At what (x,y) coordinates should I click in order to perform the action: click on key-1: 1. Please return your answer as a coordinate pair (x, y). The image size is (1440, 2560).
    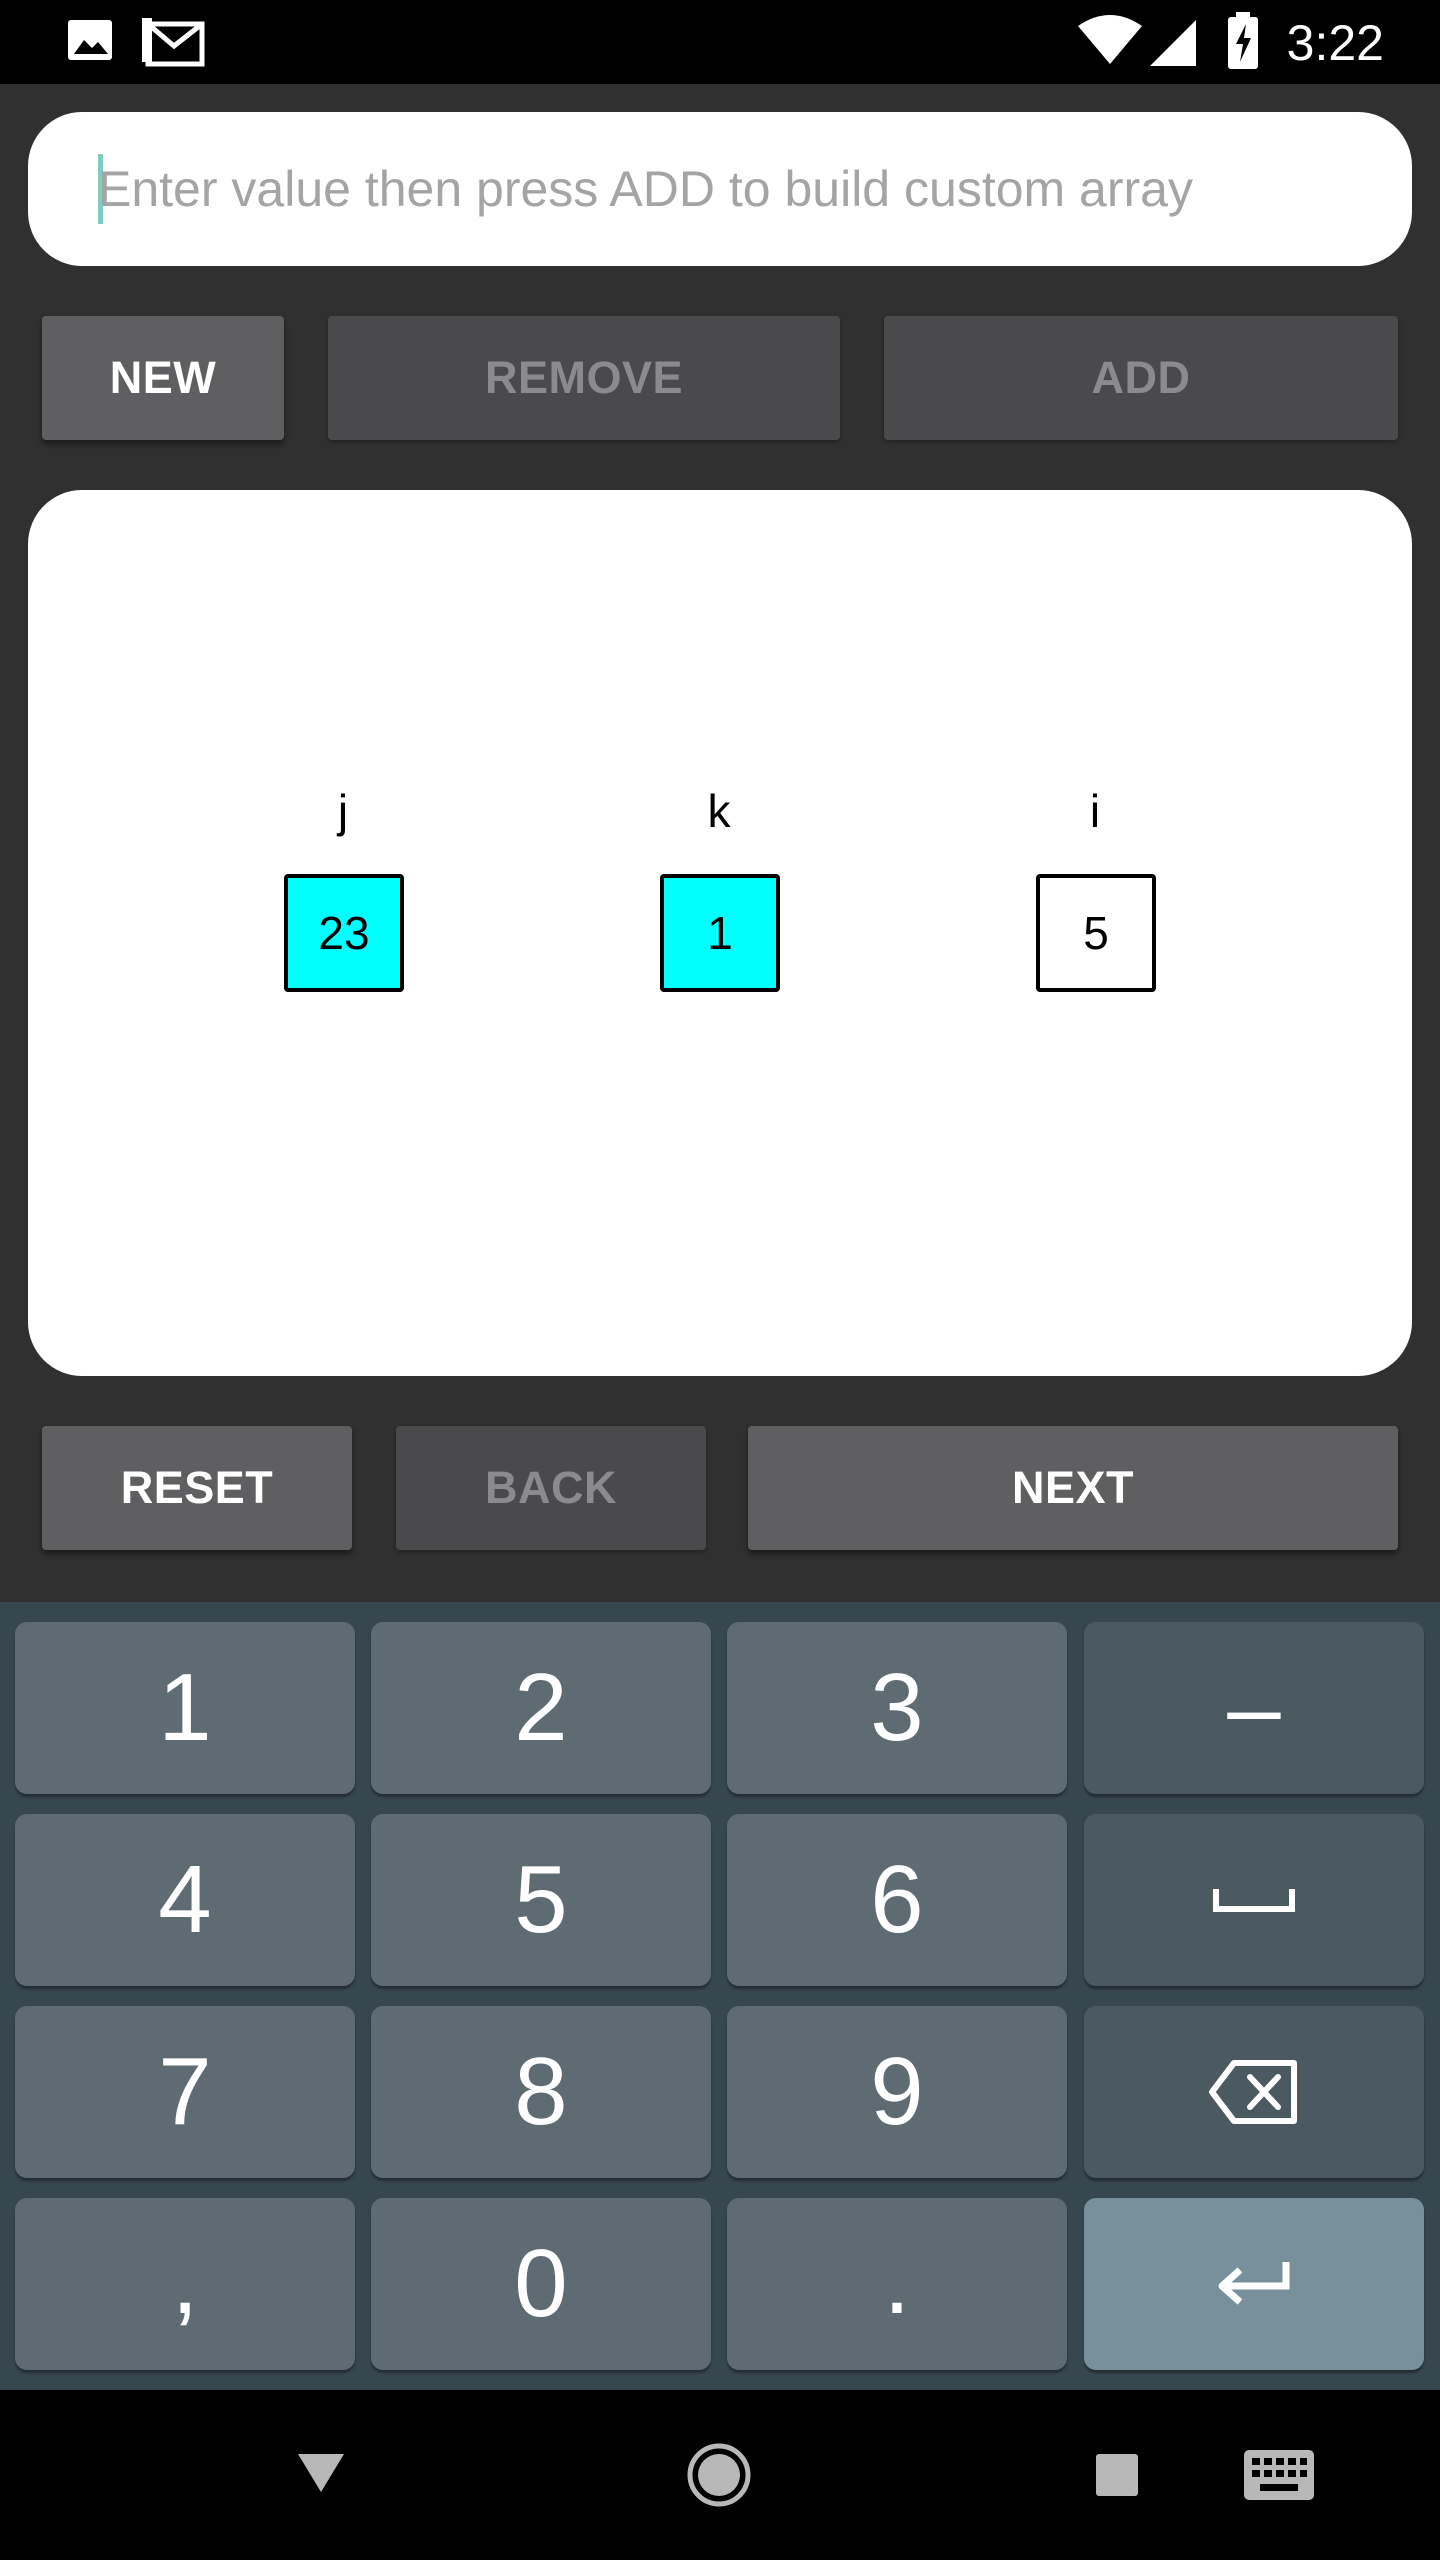
    Looking at the image, I should click on (185, 1708).